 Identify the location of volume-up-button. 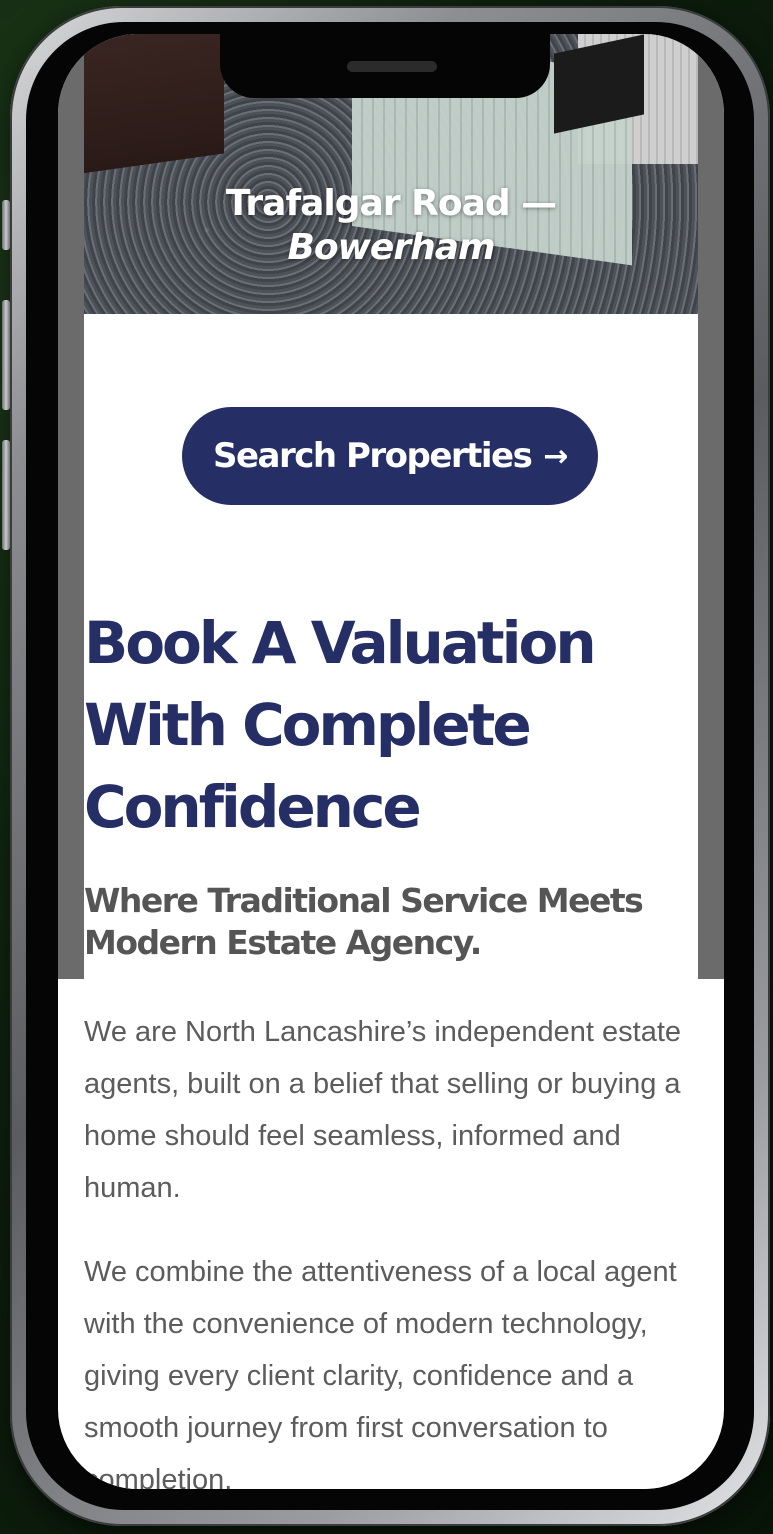
(6, 355).